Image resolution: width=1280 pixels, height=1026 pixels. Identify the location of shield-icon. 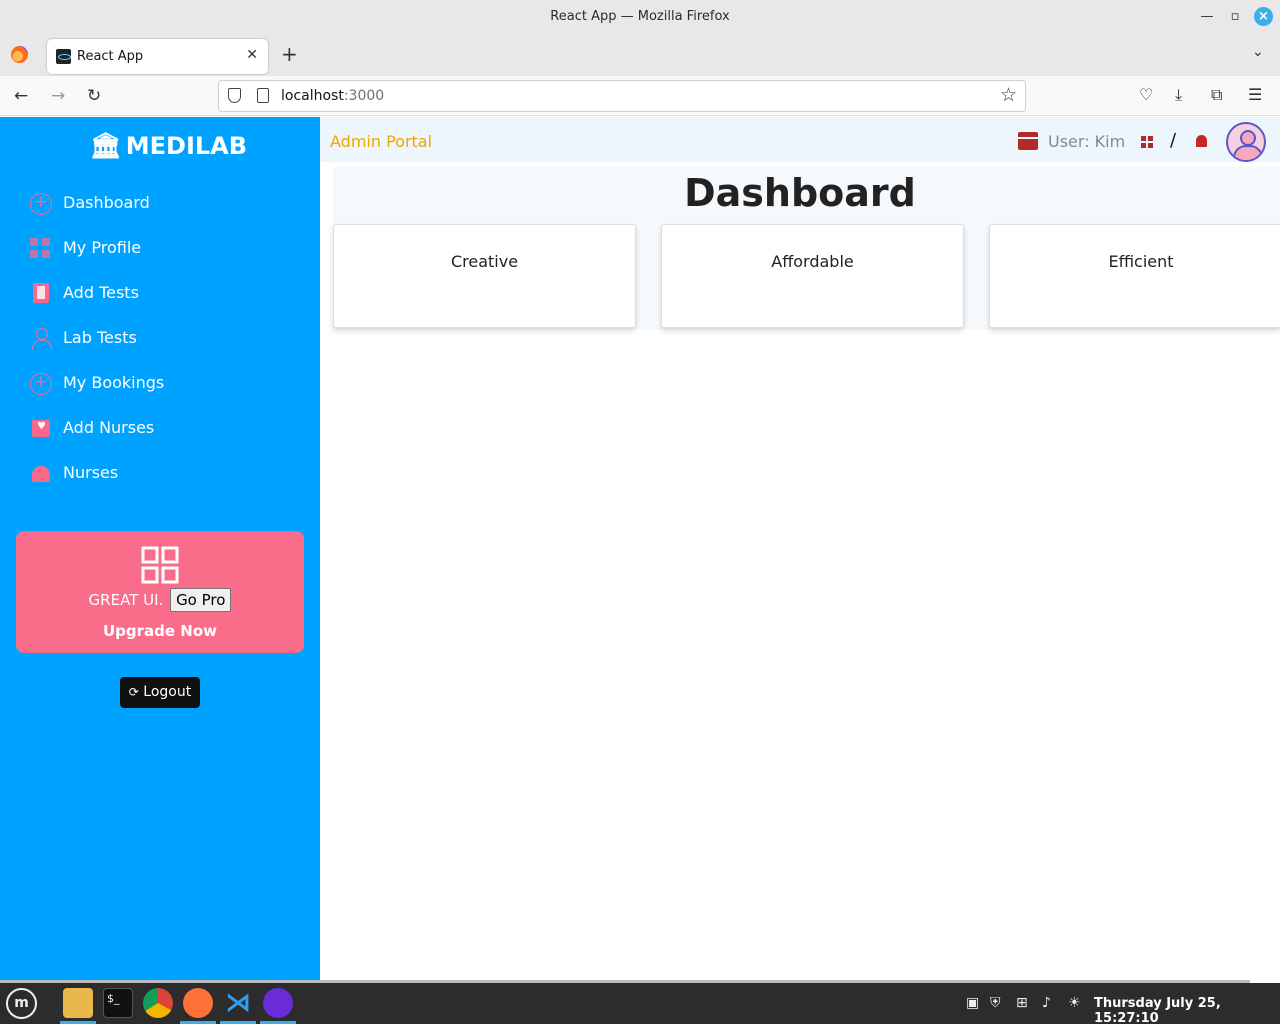
(234, 95).